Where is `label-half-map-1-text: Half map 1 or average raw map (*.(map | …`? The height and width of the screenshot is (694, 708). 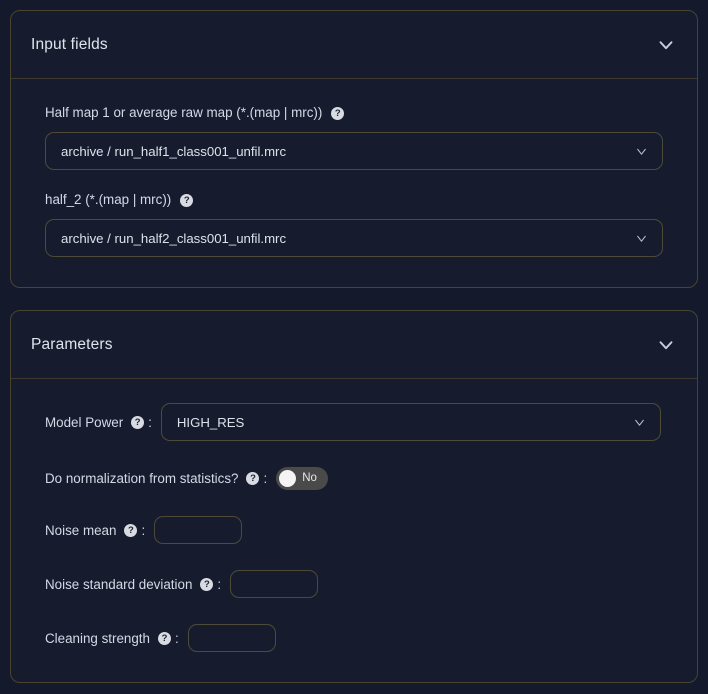 label-half-map-1-text: Half map 1 or average raw map (*.(map | … is located at coordinates (184, 112).